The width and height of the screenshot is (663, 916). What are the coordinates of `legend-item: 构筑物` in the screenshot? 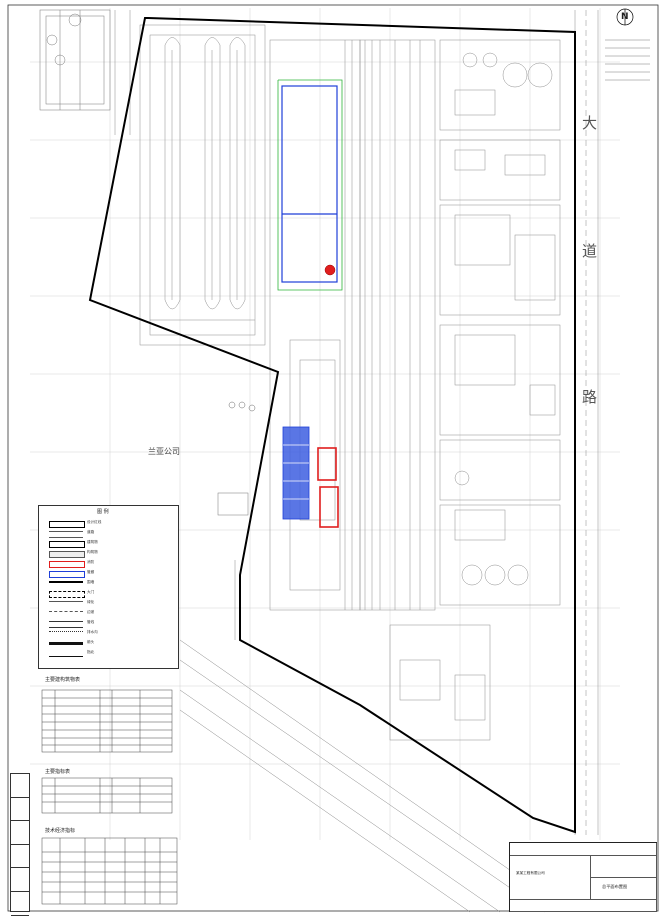 It's located at (108, 554).